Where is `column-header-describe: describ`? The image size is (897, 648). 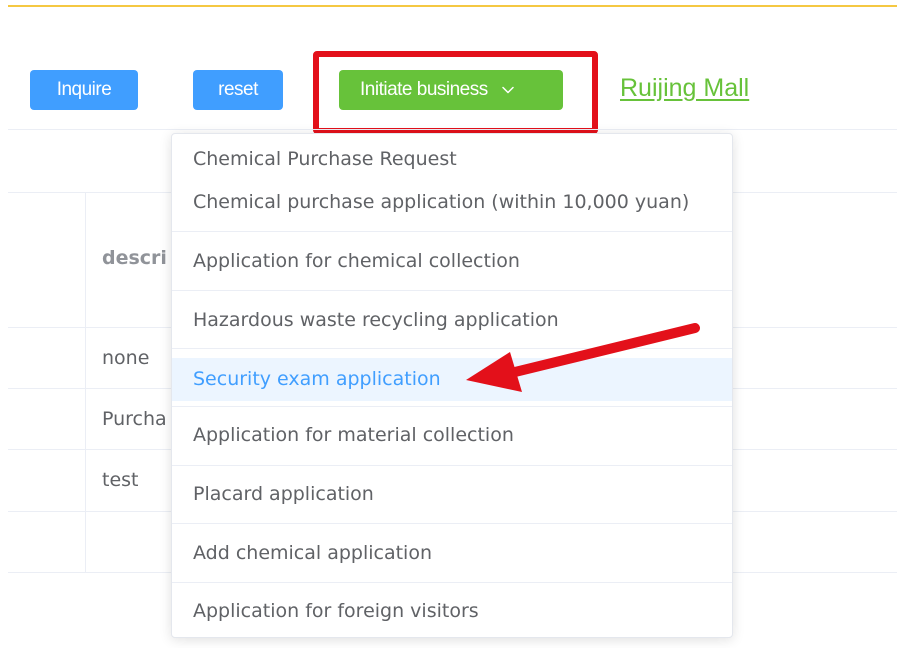 column-header-describe: describ is located at coordinates (135, 258).